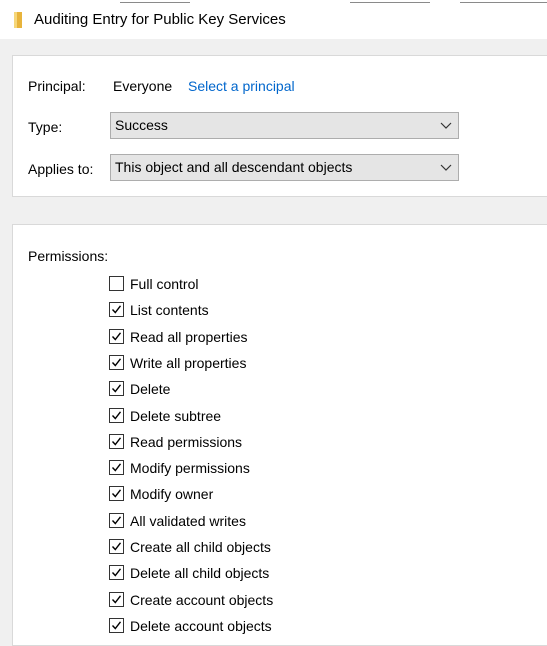  Describe the element at coordinates (68, 256) in the screenshot. I see `permissions-label: Permissions:` at that location.